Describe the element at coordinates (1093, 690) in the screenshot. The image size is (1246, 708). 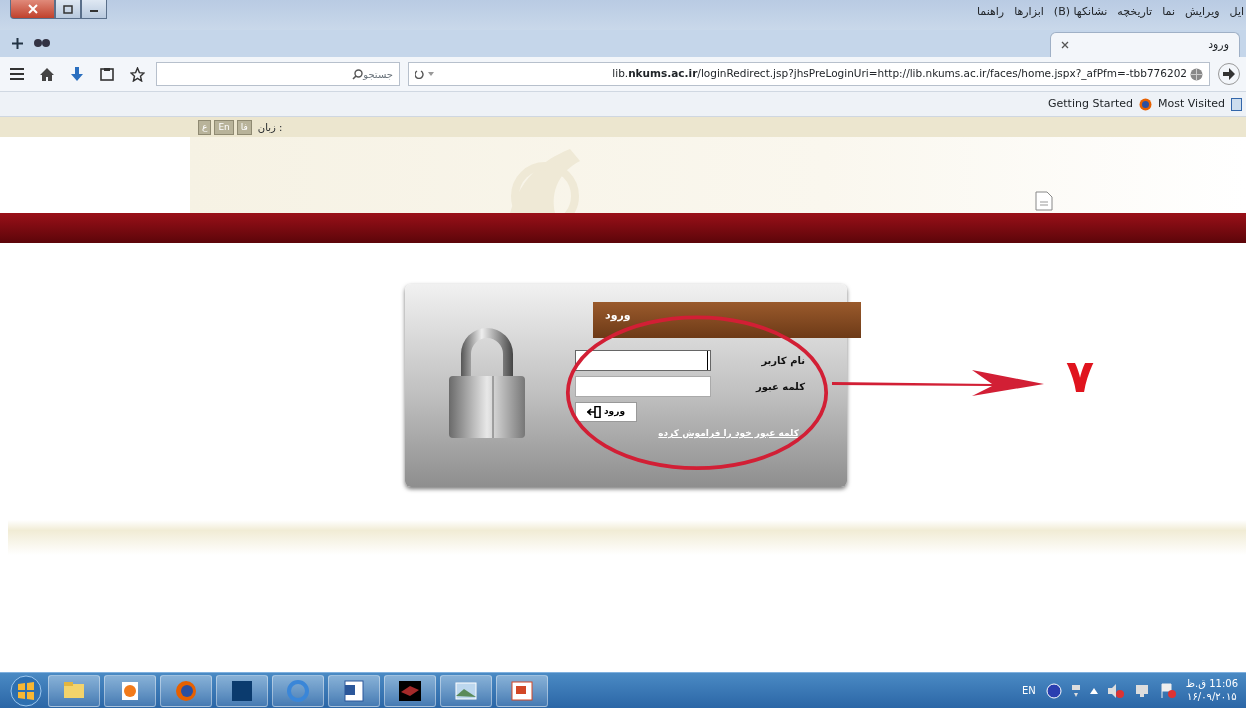
I see `up-arrow-icon` at that location.